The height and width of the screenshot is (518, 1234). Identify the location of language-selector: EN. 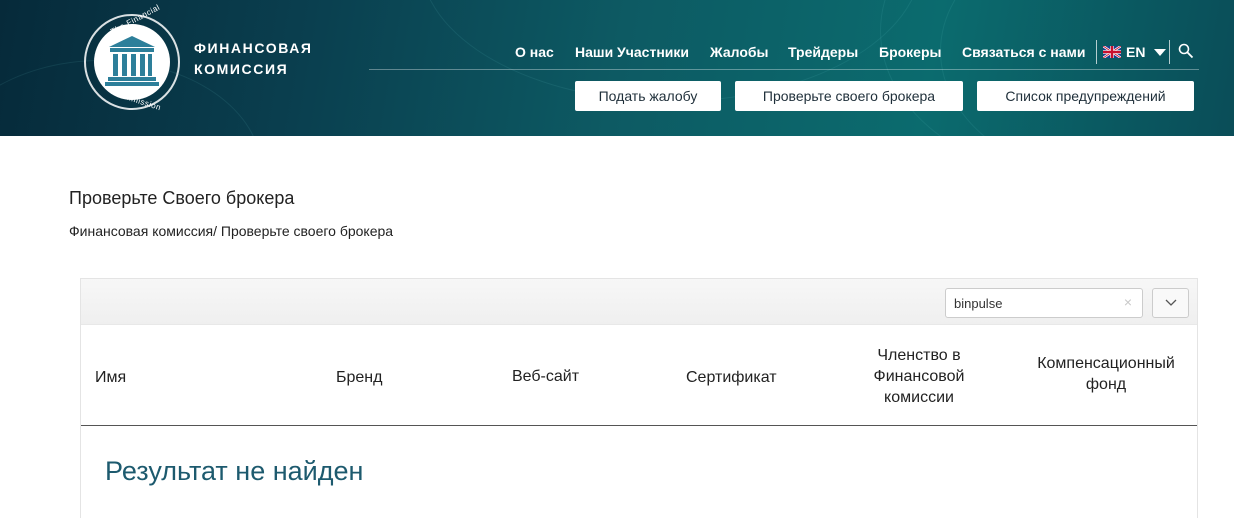
(1135, 52).